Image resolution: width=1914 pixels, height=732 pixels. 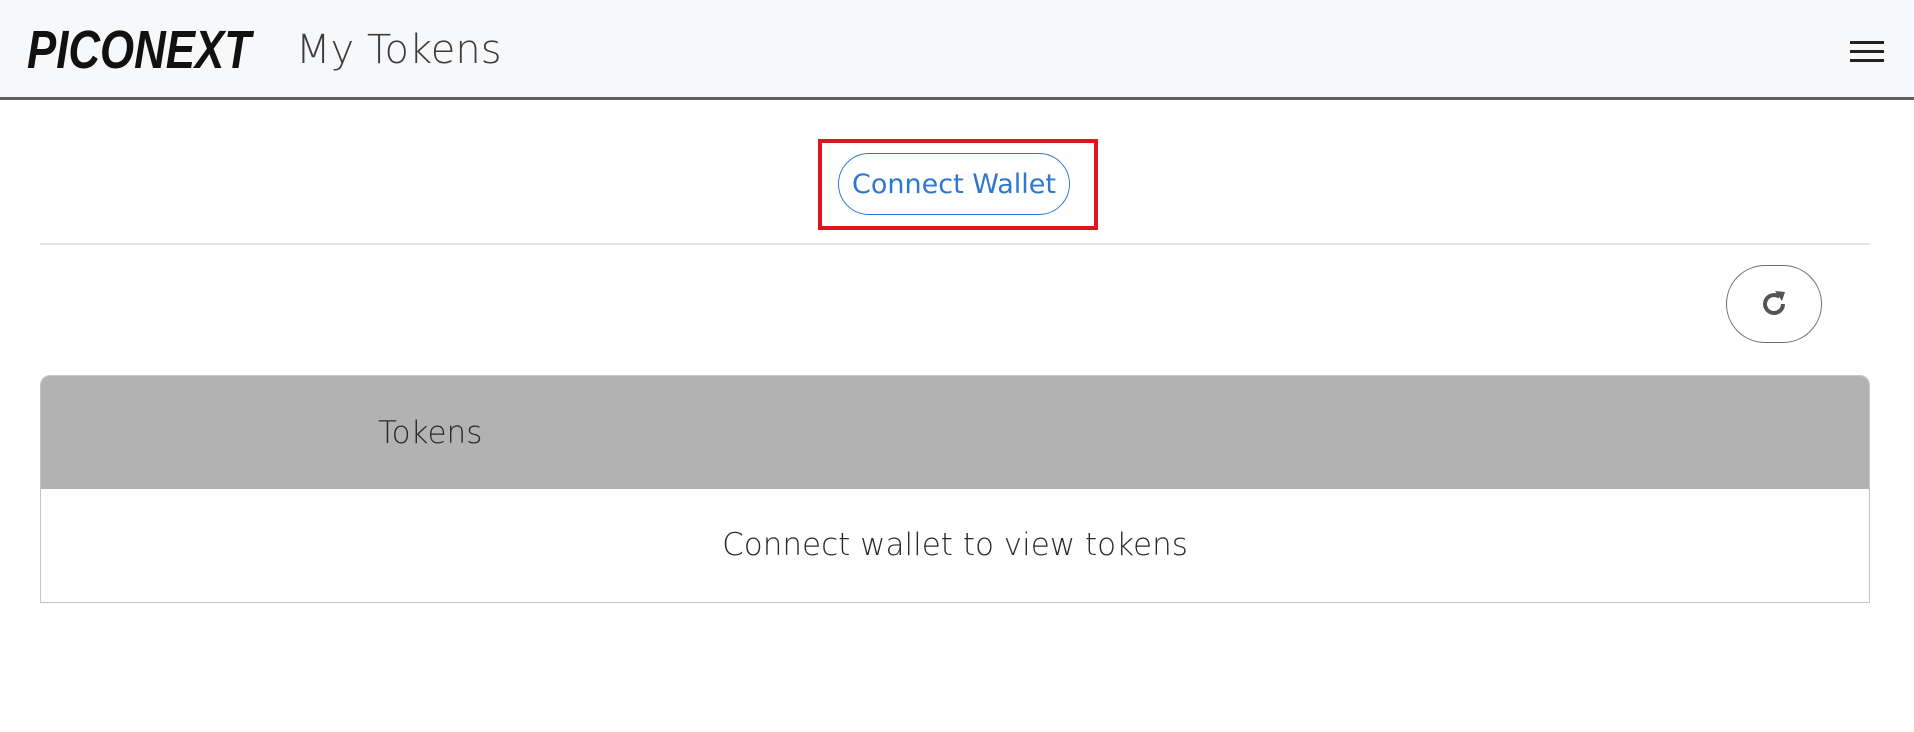 I want to click on piconext-logo: PICONEXT, so click(x=140, y=50).